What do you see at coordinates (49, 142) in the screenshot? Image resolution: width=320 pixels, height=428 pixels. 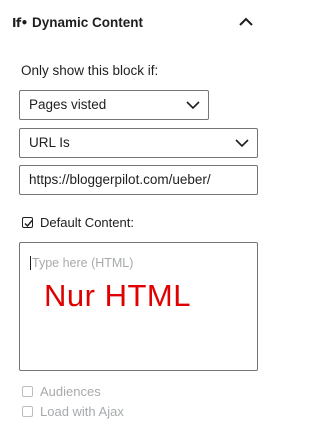 I see `condition-operator-value: URL Is` at bounding box center [49, 142].